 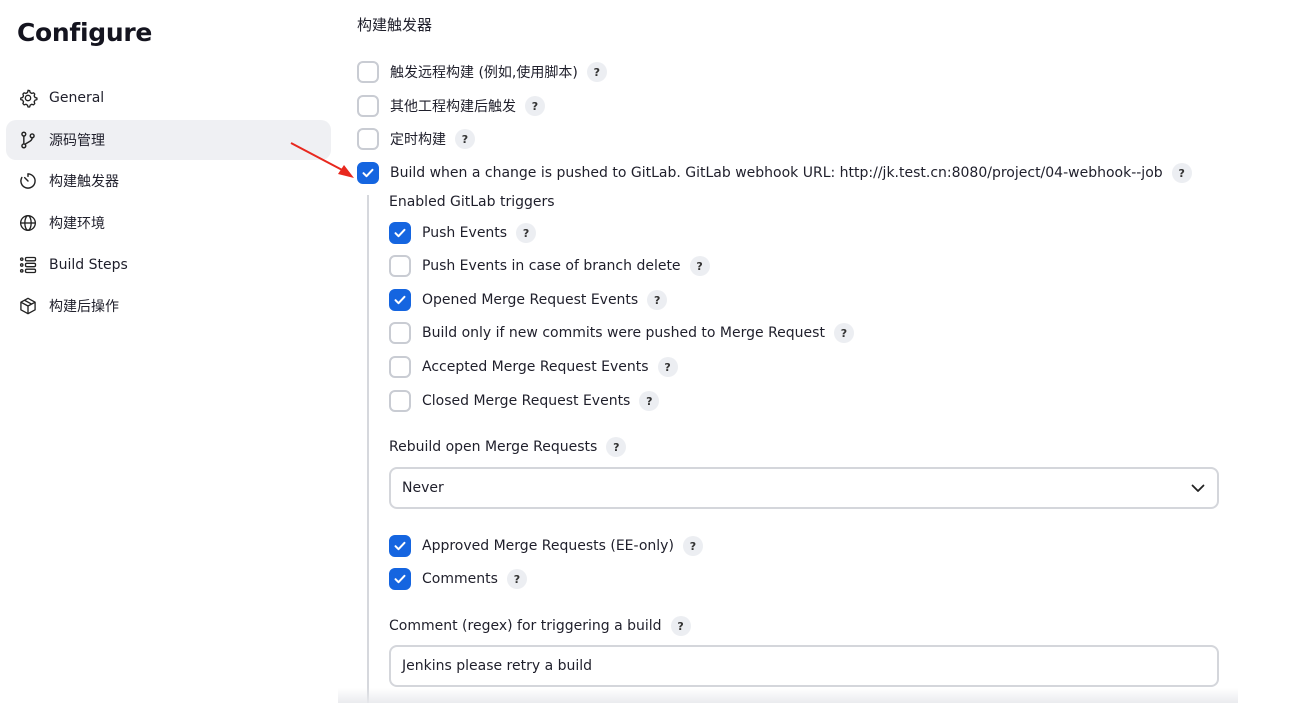 I want to click on comment-regex-input: Jenkins please retry a build, so click(x=804, y=666).